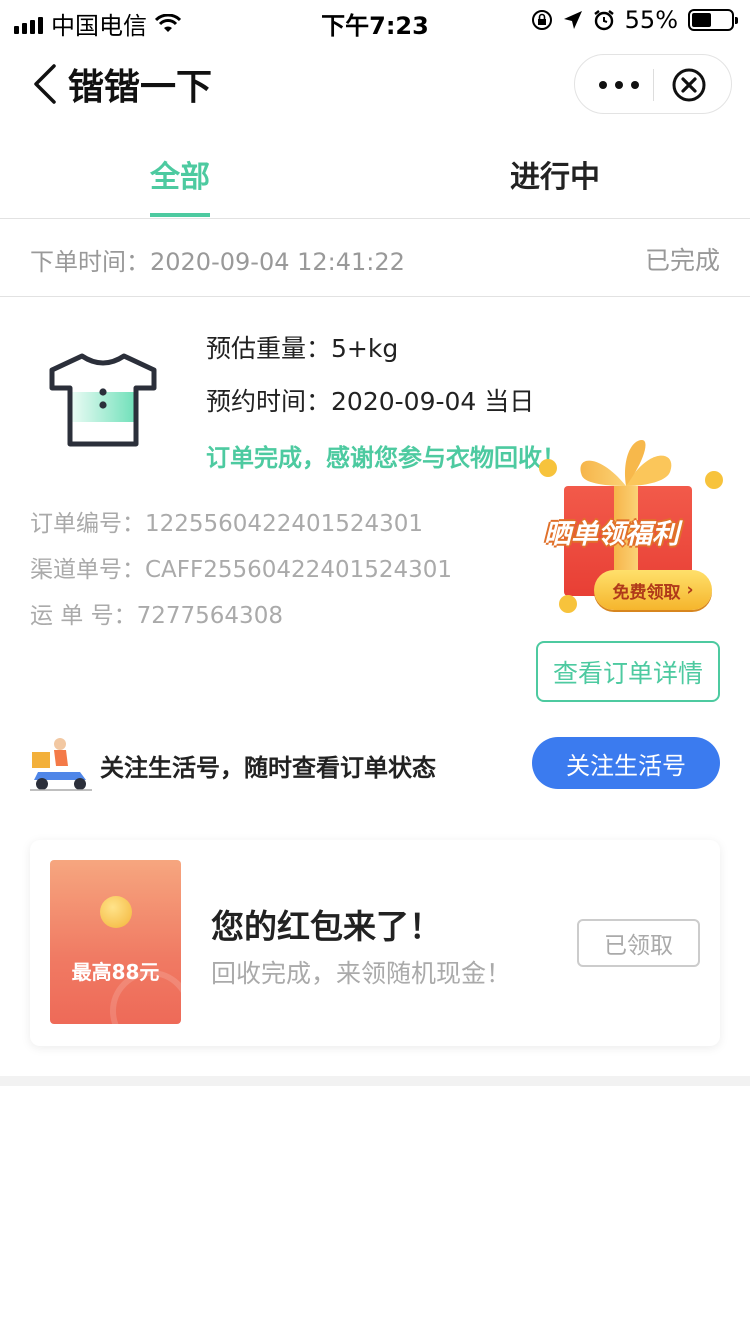 The image size is (750, 1334). I want to click on order-header-divider, so click(375, 296).